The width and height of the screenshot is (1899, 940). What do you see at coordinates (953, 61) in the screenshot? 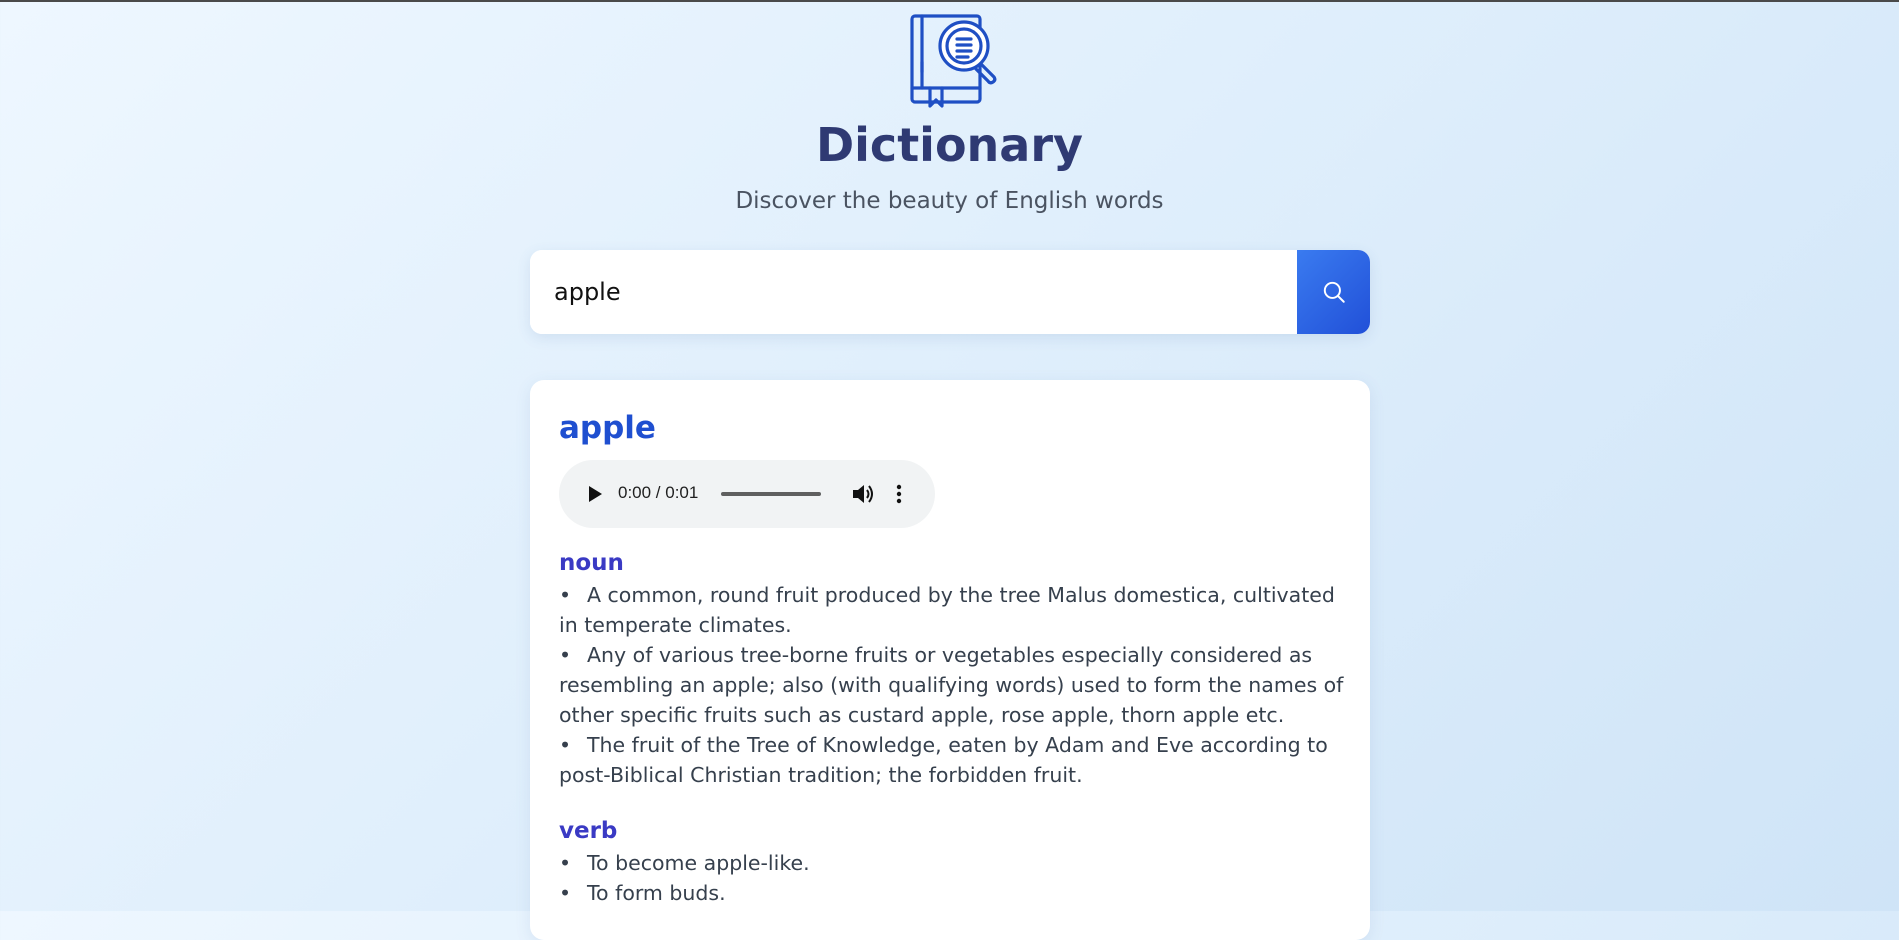
I see `dictionary-book-magnifier-icon` at bounding box center [953, 61].